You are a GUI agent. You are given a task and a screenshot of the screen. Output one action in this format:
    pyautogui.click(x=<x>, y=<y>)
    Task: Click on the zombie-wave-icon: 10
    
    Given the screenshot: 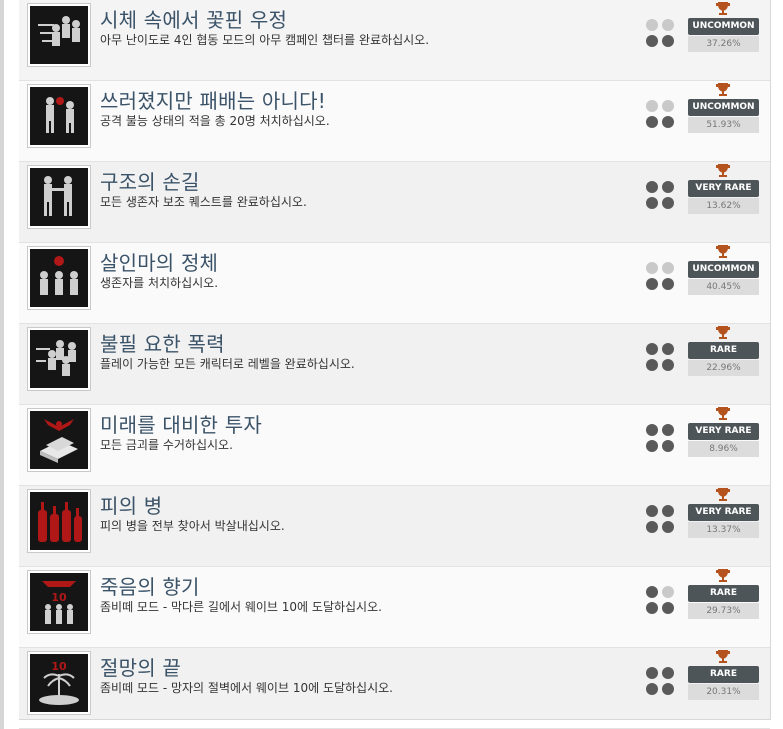 What is the action you would take?
    pyautogui.click(x=59, y=602)
    